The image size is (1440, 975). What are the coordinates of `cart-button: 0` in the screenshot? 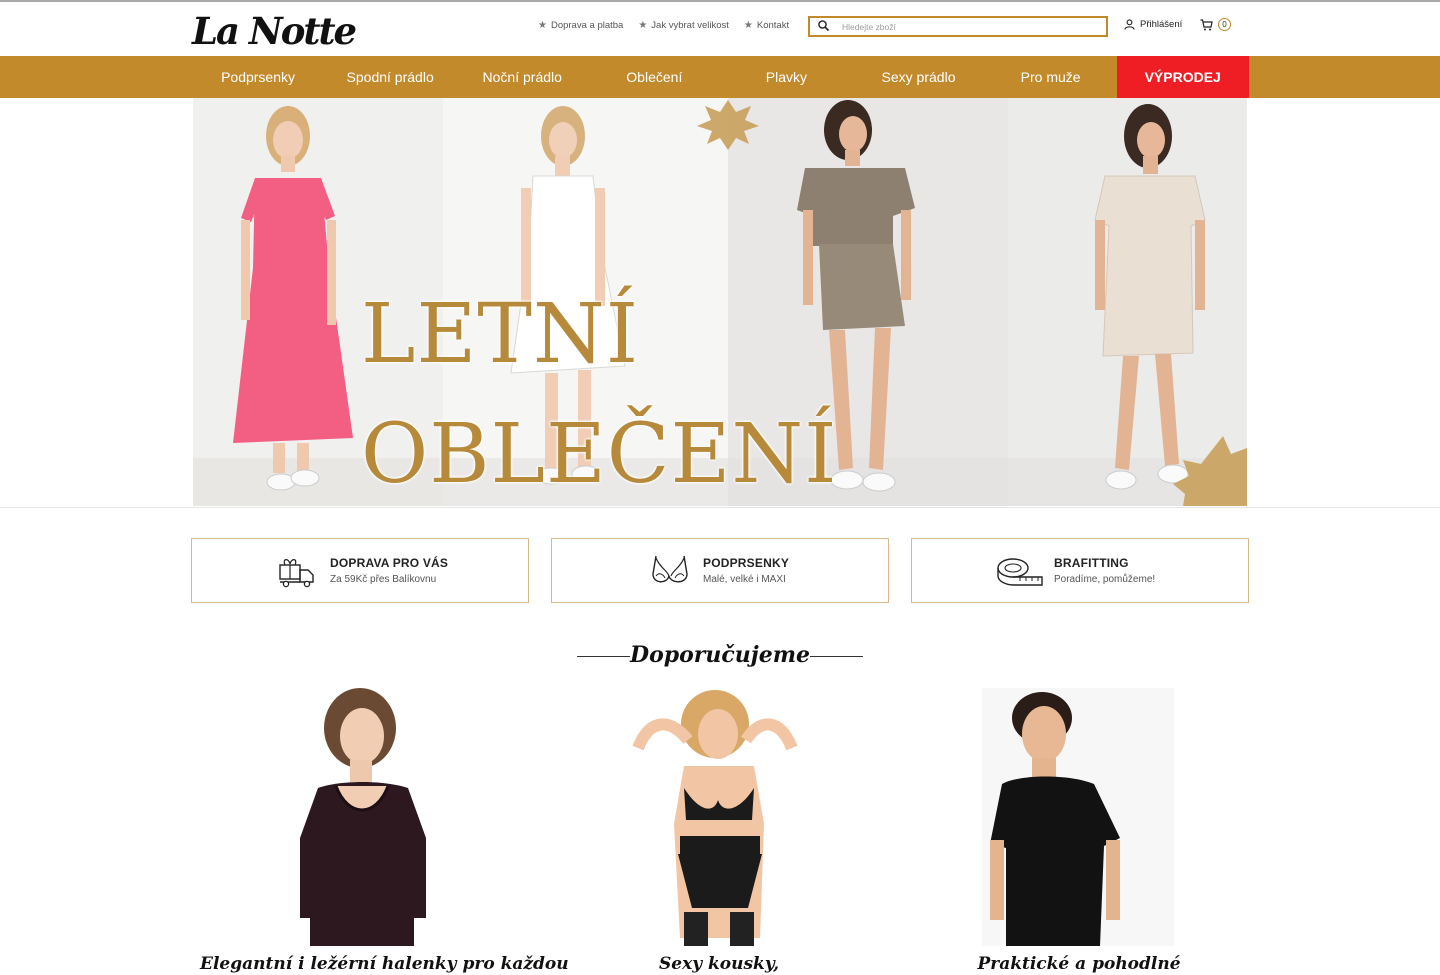 It's located at (1215, 24).